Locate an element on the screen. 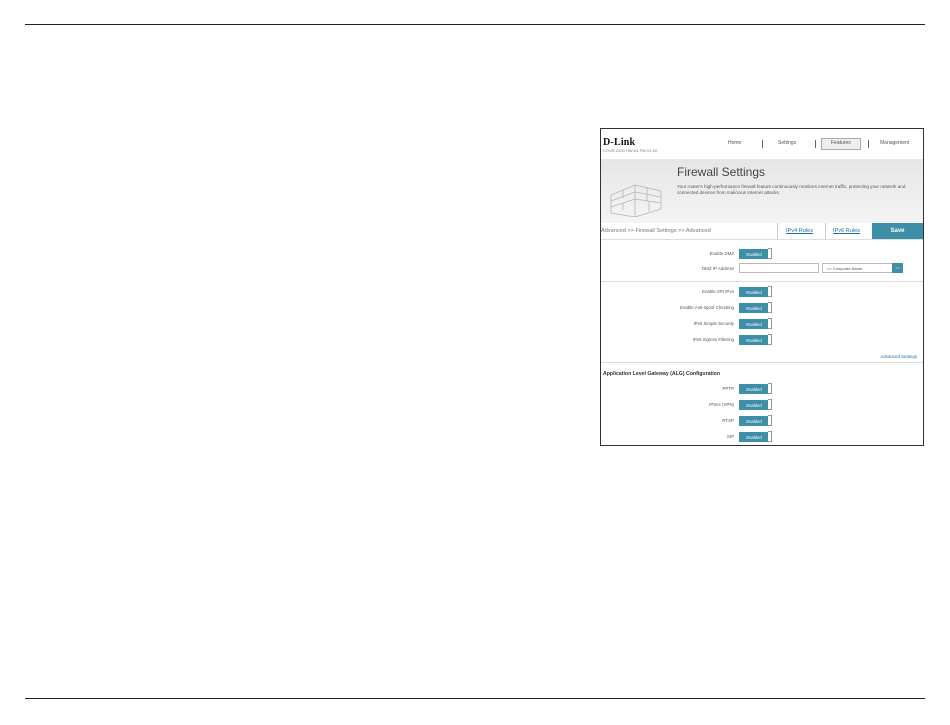 This screenshot has width=950, height=725. ipv6-simple-security-toggle: Enabled is located at coordinates (755, 323).